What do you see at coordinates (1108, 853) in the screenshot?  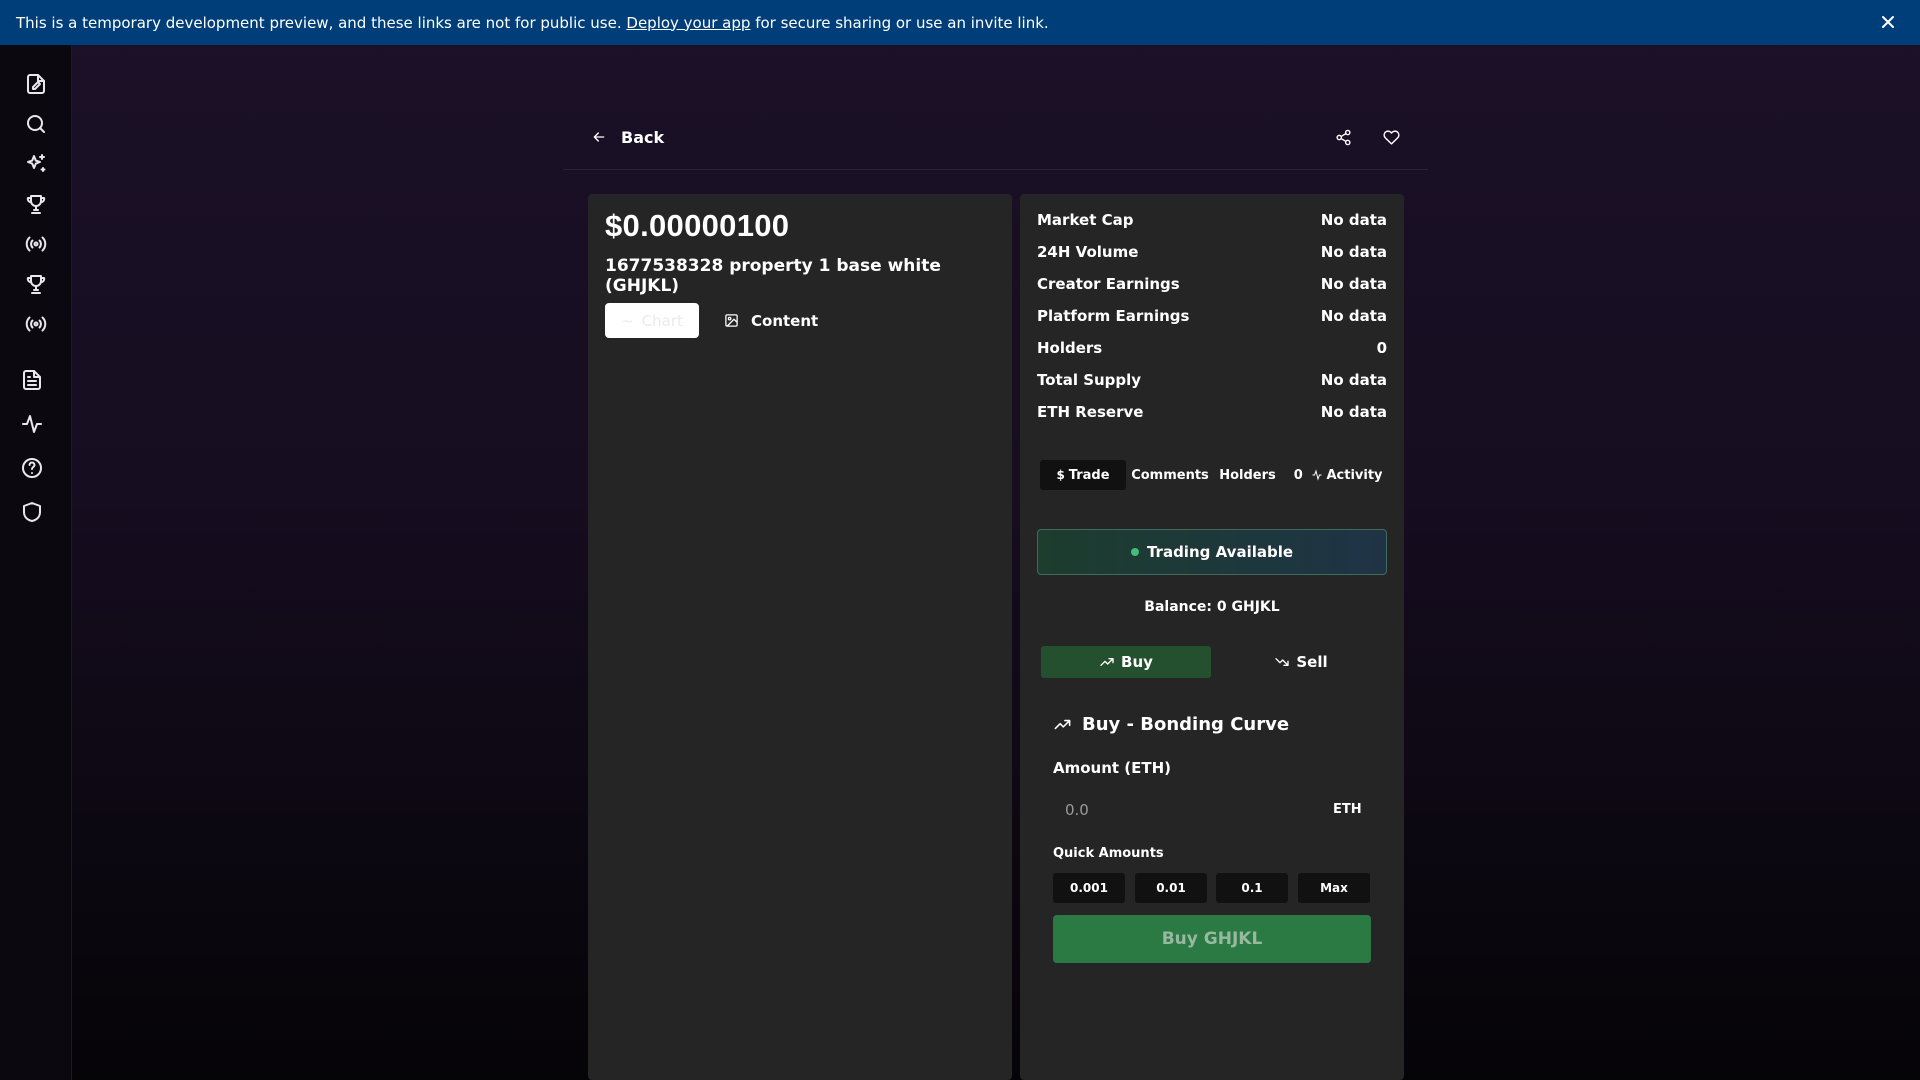 I see `quick-amounts-label: Quick Amounts` at bounding box center [1108, 853].